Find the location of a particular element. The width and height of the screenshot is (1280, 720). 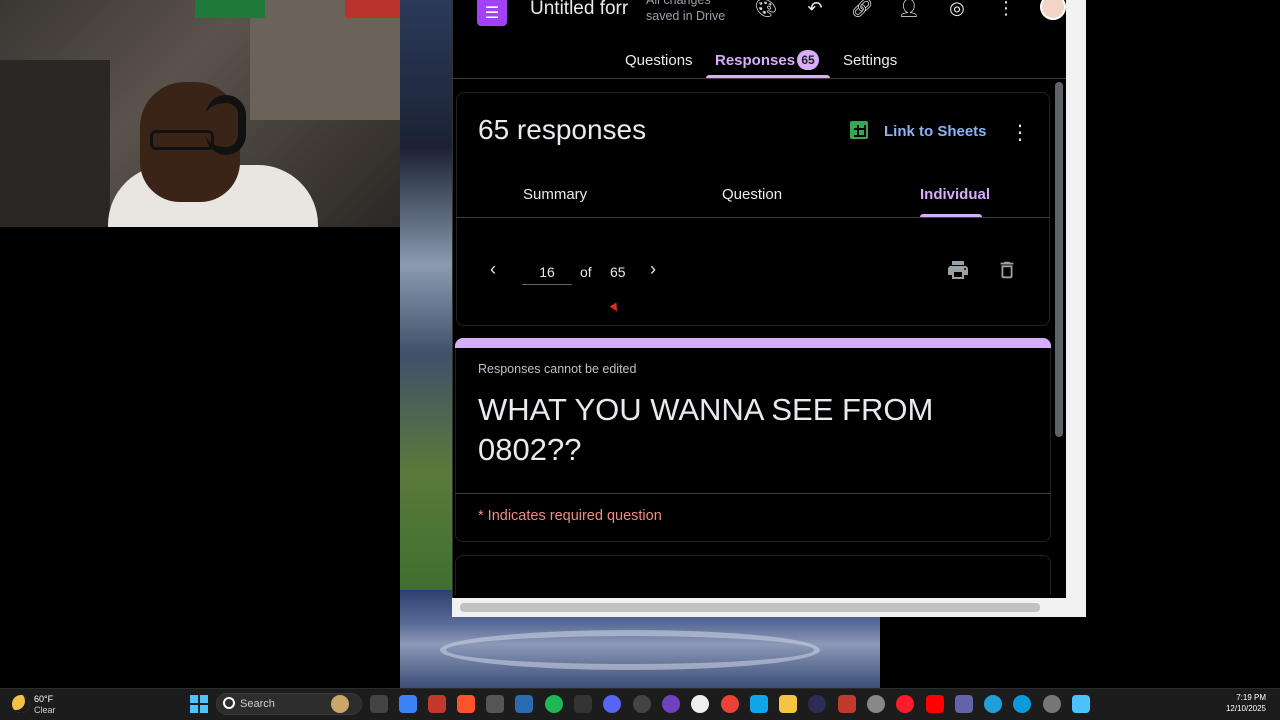

tab-settings: Settings is located at coordinates (870, 62).